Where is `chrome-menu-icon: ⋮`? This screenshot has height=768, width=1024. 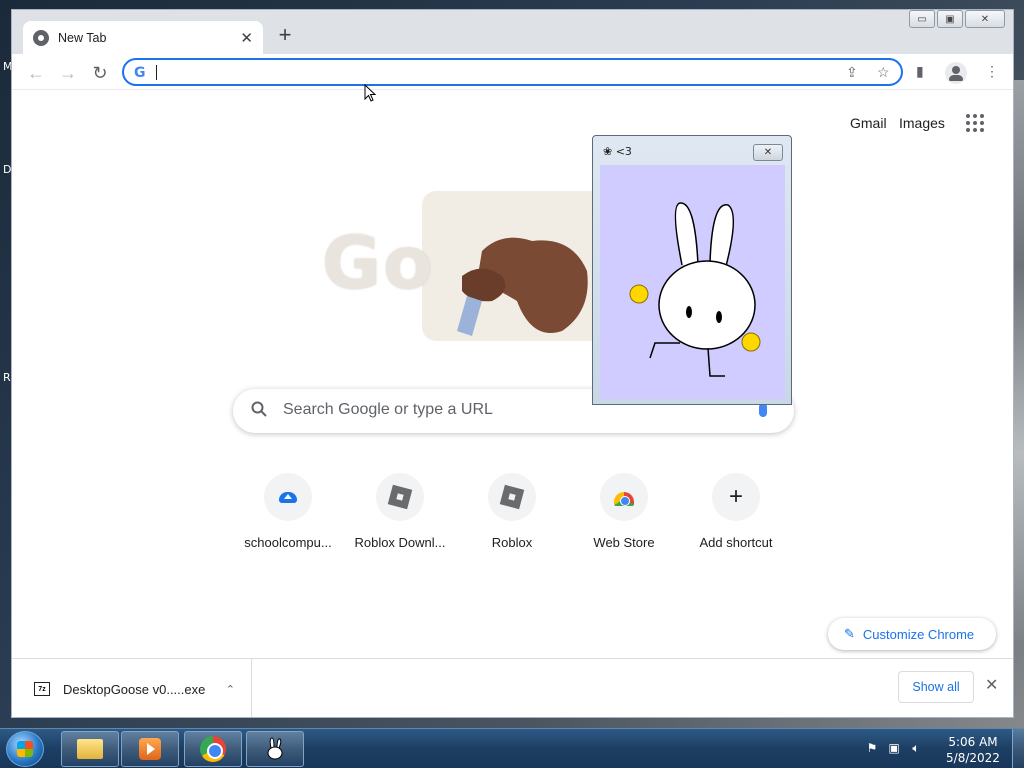 chrome-menu-icon: ⋮ is located at coordinates (992, 71).